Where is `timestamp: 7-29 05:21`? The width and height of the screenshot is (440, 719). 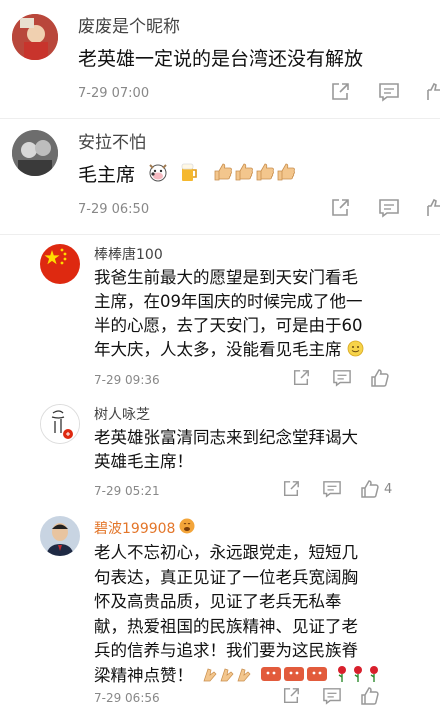
timestamp: 7-29 05:21 is located at coordinates (127, 491).